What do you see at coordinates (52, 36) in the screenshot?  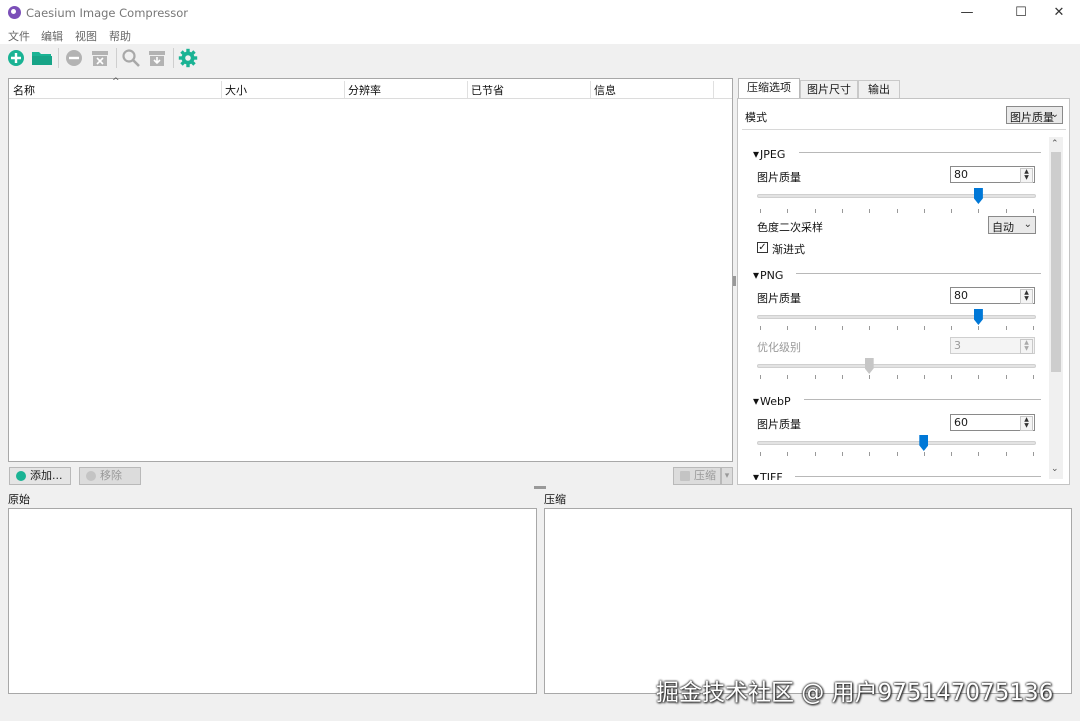 I see `menu-edit: 编辑` at bounding box center [52, 36].